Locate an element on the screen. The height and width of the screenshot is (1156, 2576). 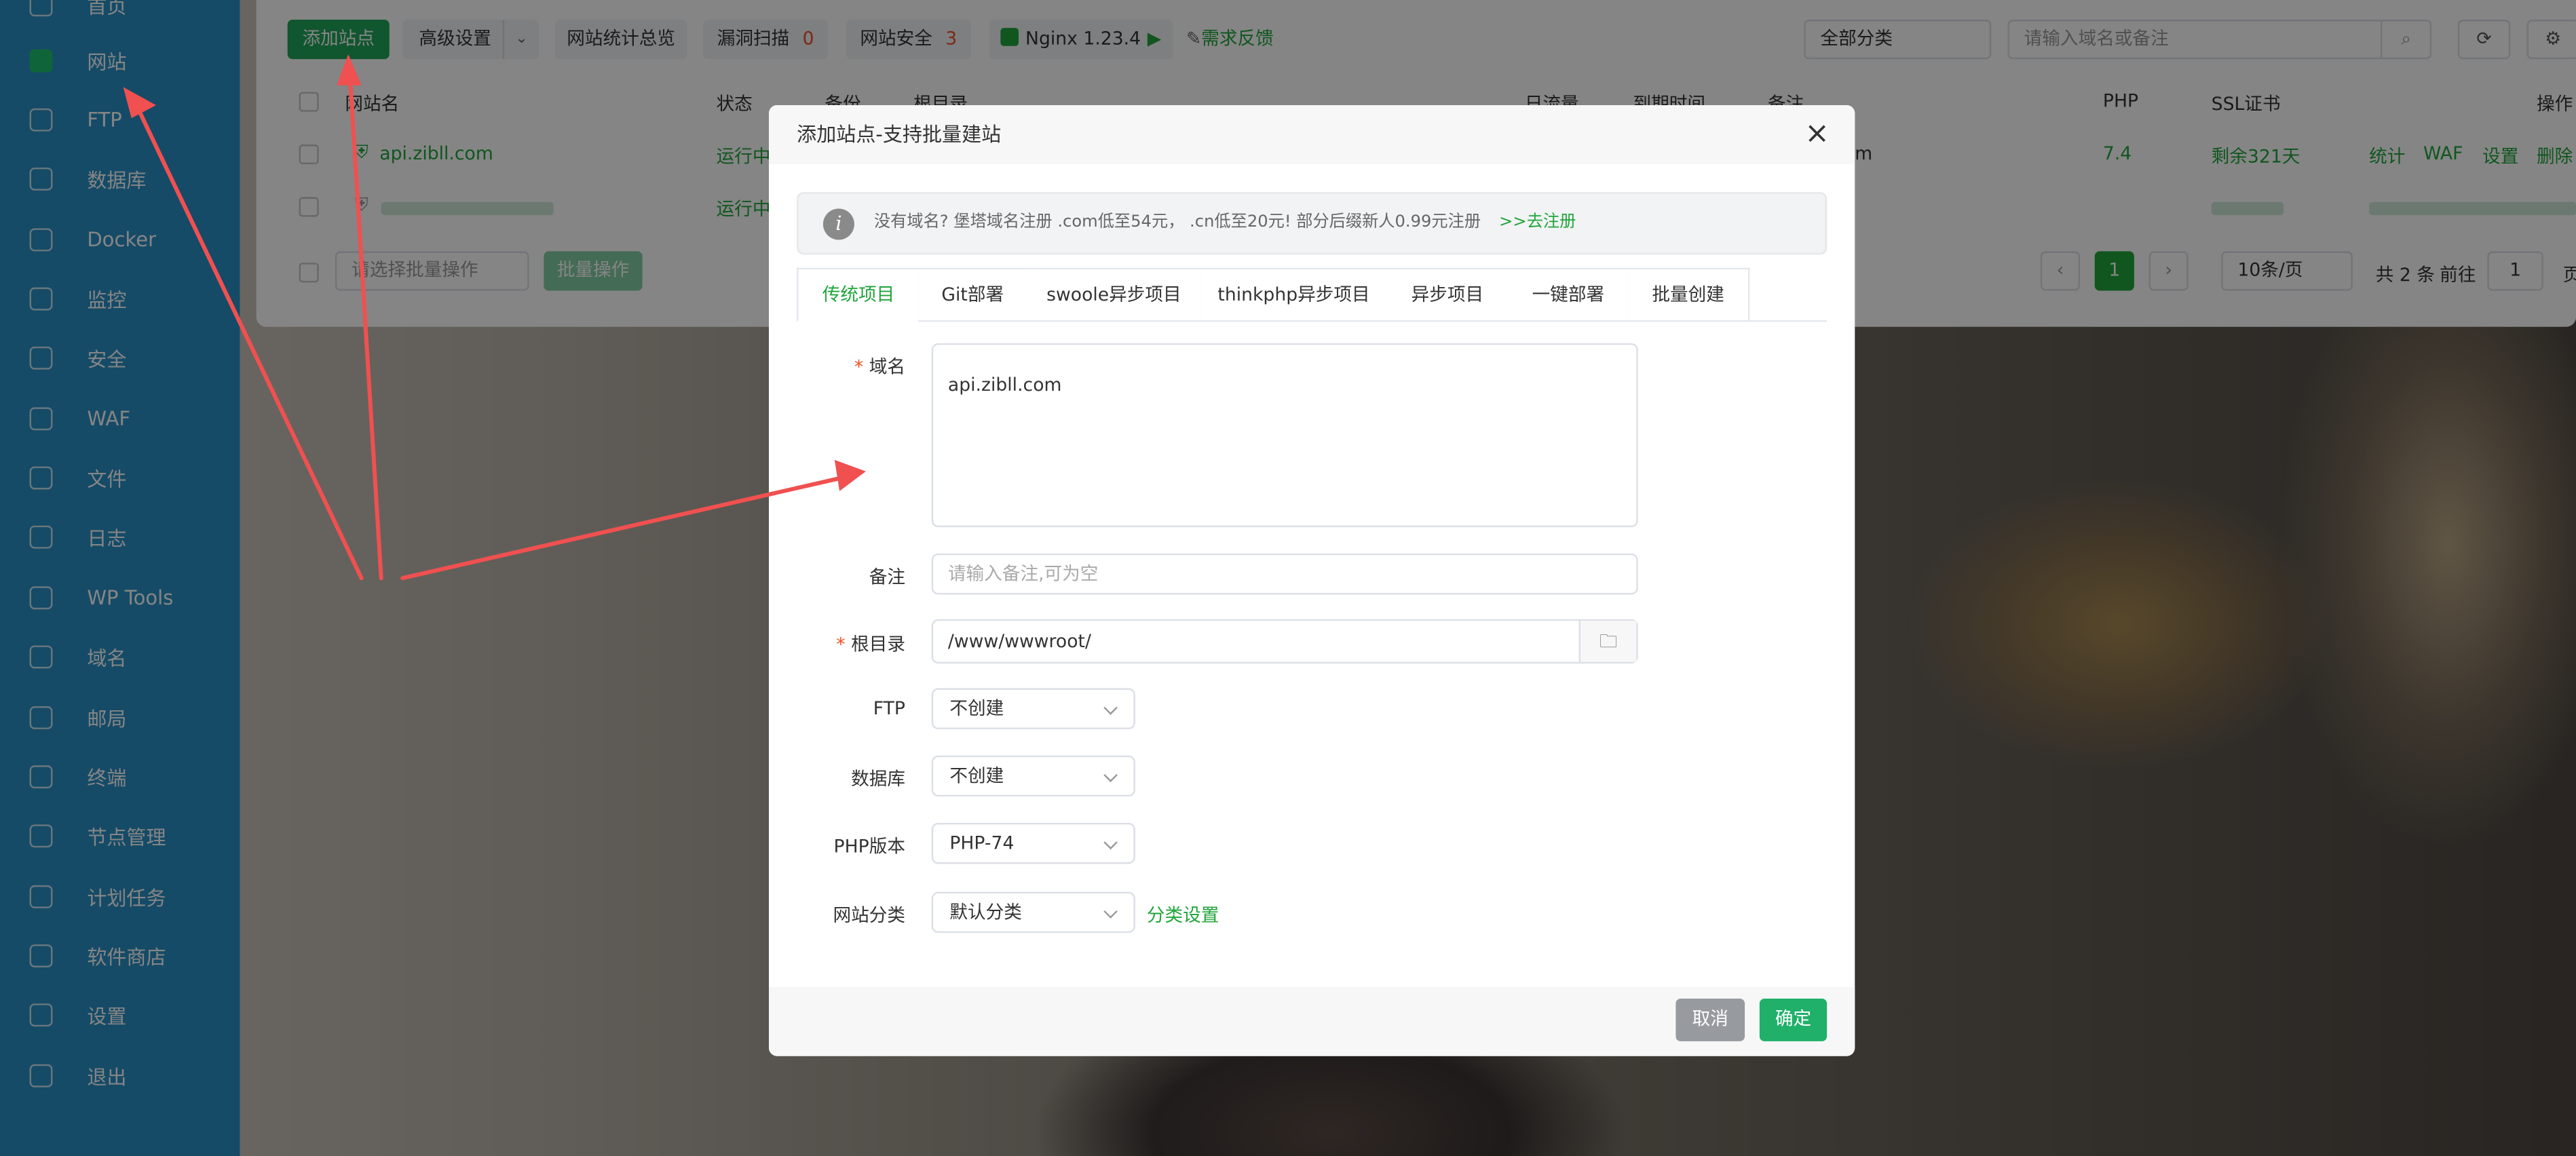
arrow-to-domain-field is located at coordinates (622, 528).